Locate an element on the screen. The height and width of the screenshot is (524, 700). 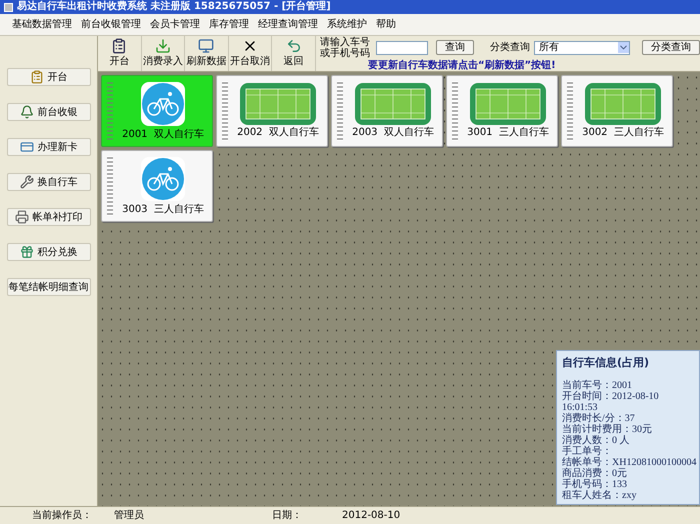
menu-item: 前台收银管理 is located at coordinates (111, 24).